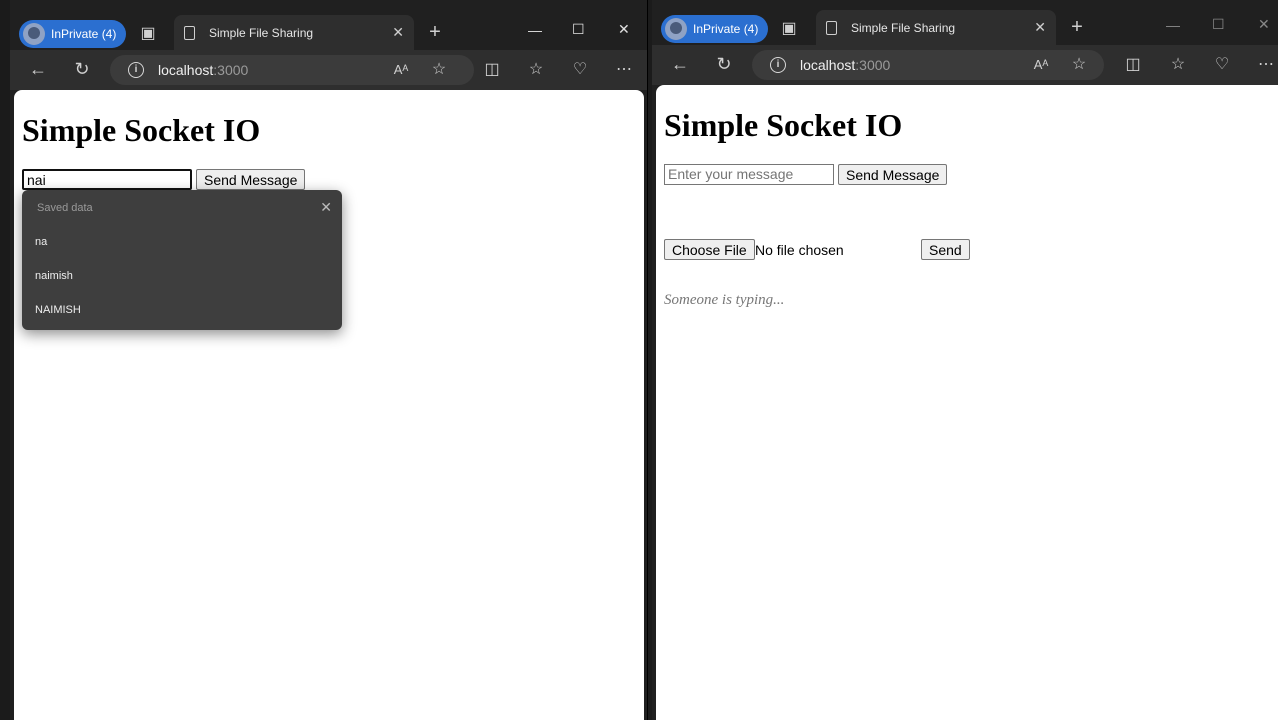 The width and height of the screenshot is (1278, 720). I want to click on autocomplete-header: Saved data, so click(65, 208).